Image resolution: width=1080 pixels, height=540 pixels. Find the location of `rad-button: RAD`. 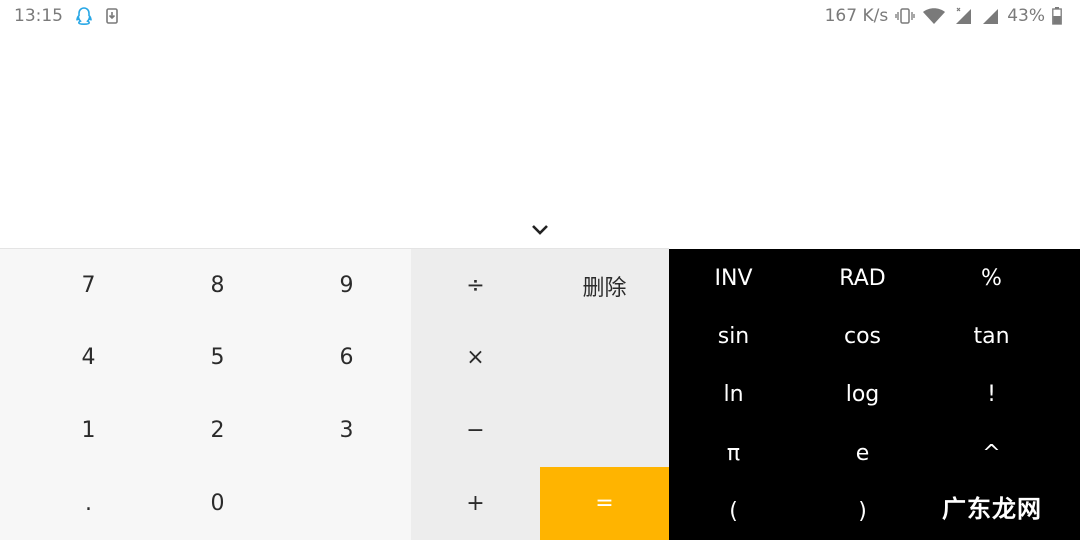

rad-button: RAD is located at coordinates (862, 278).